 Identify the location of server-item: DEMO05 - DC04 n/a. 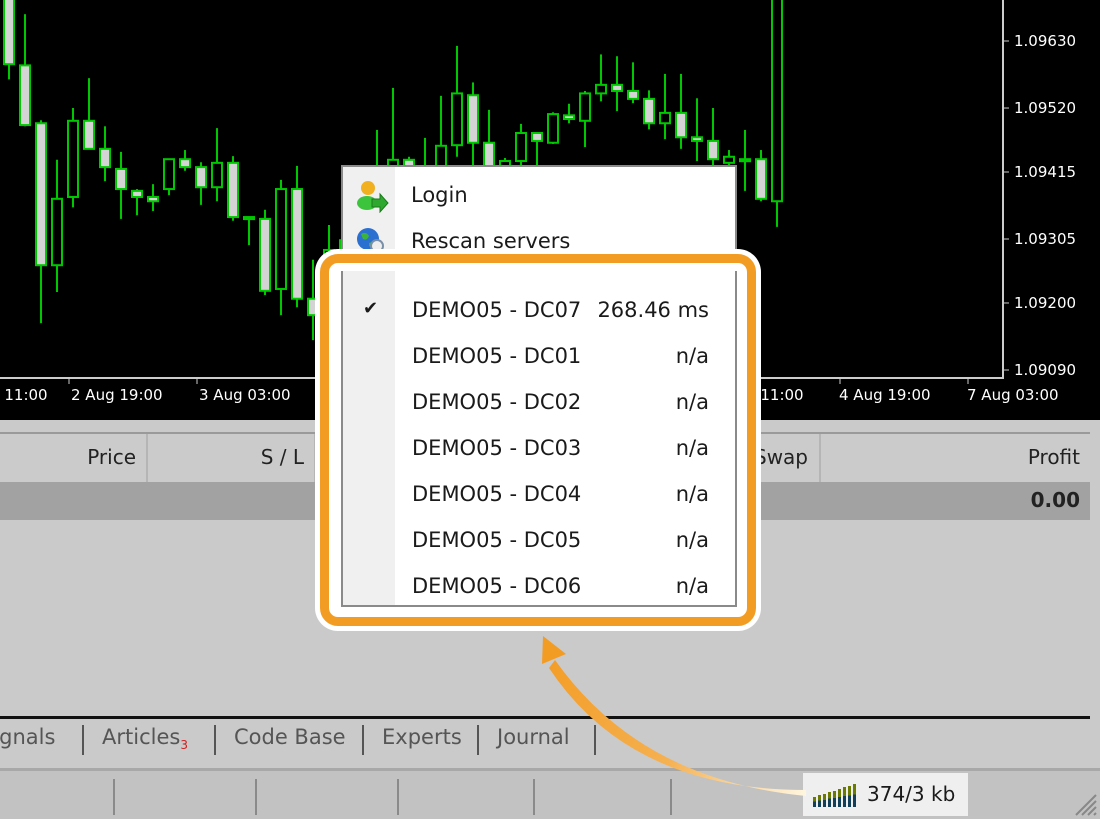
(539, 496).